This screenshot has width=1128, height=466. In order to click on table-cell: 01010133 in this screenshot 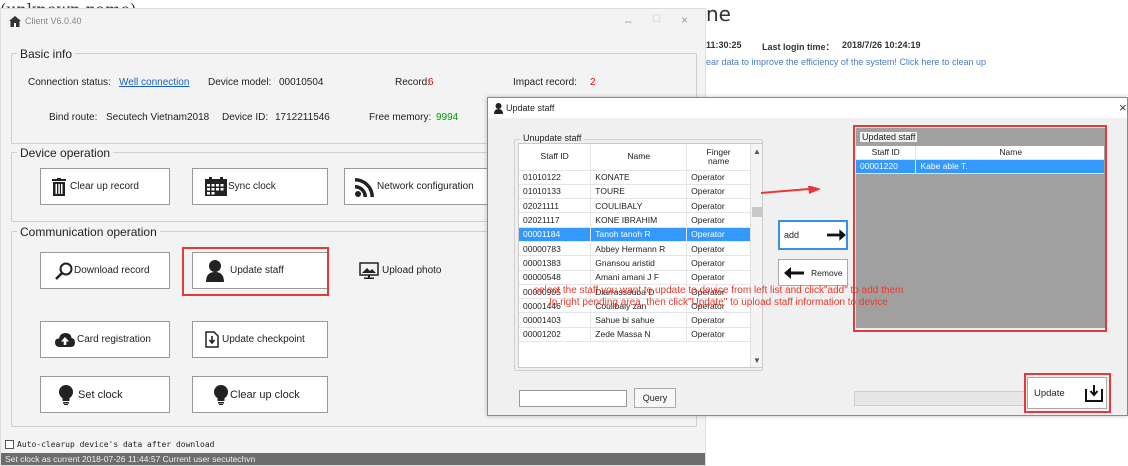, I will do `click(555, 192)`.